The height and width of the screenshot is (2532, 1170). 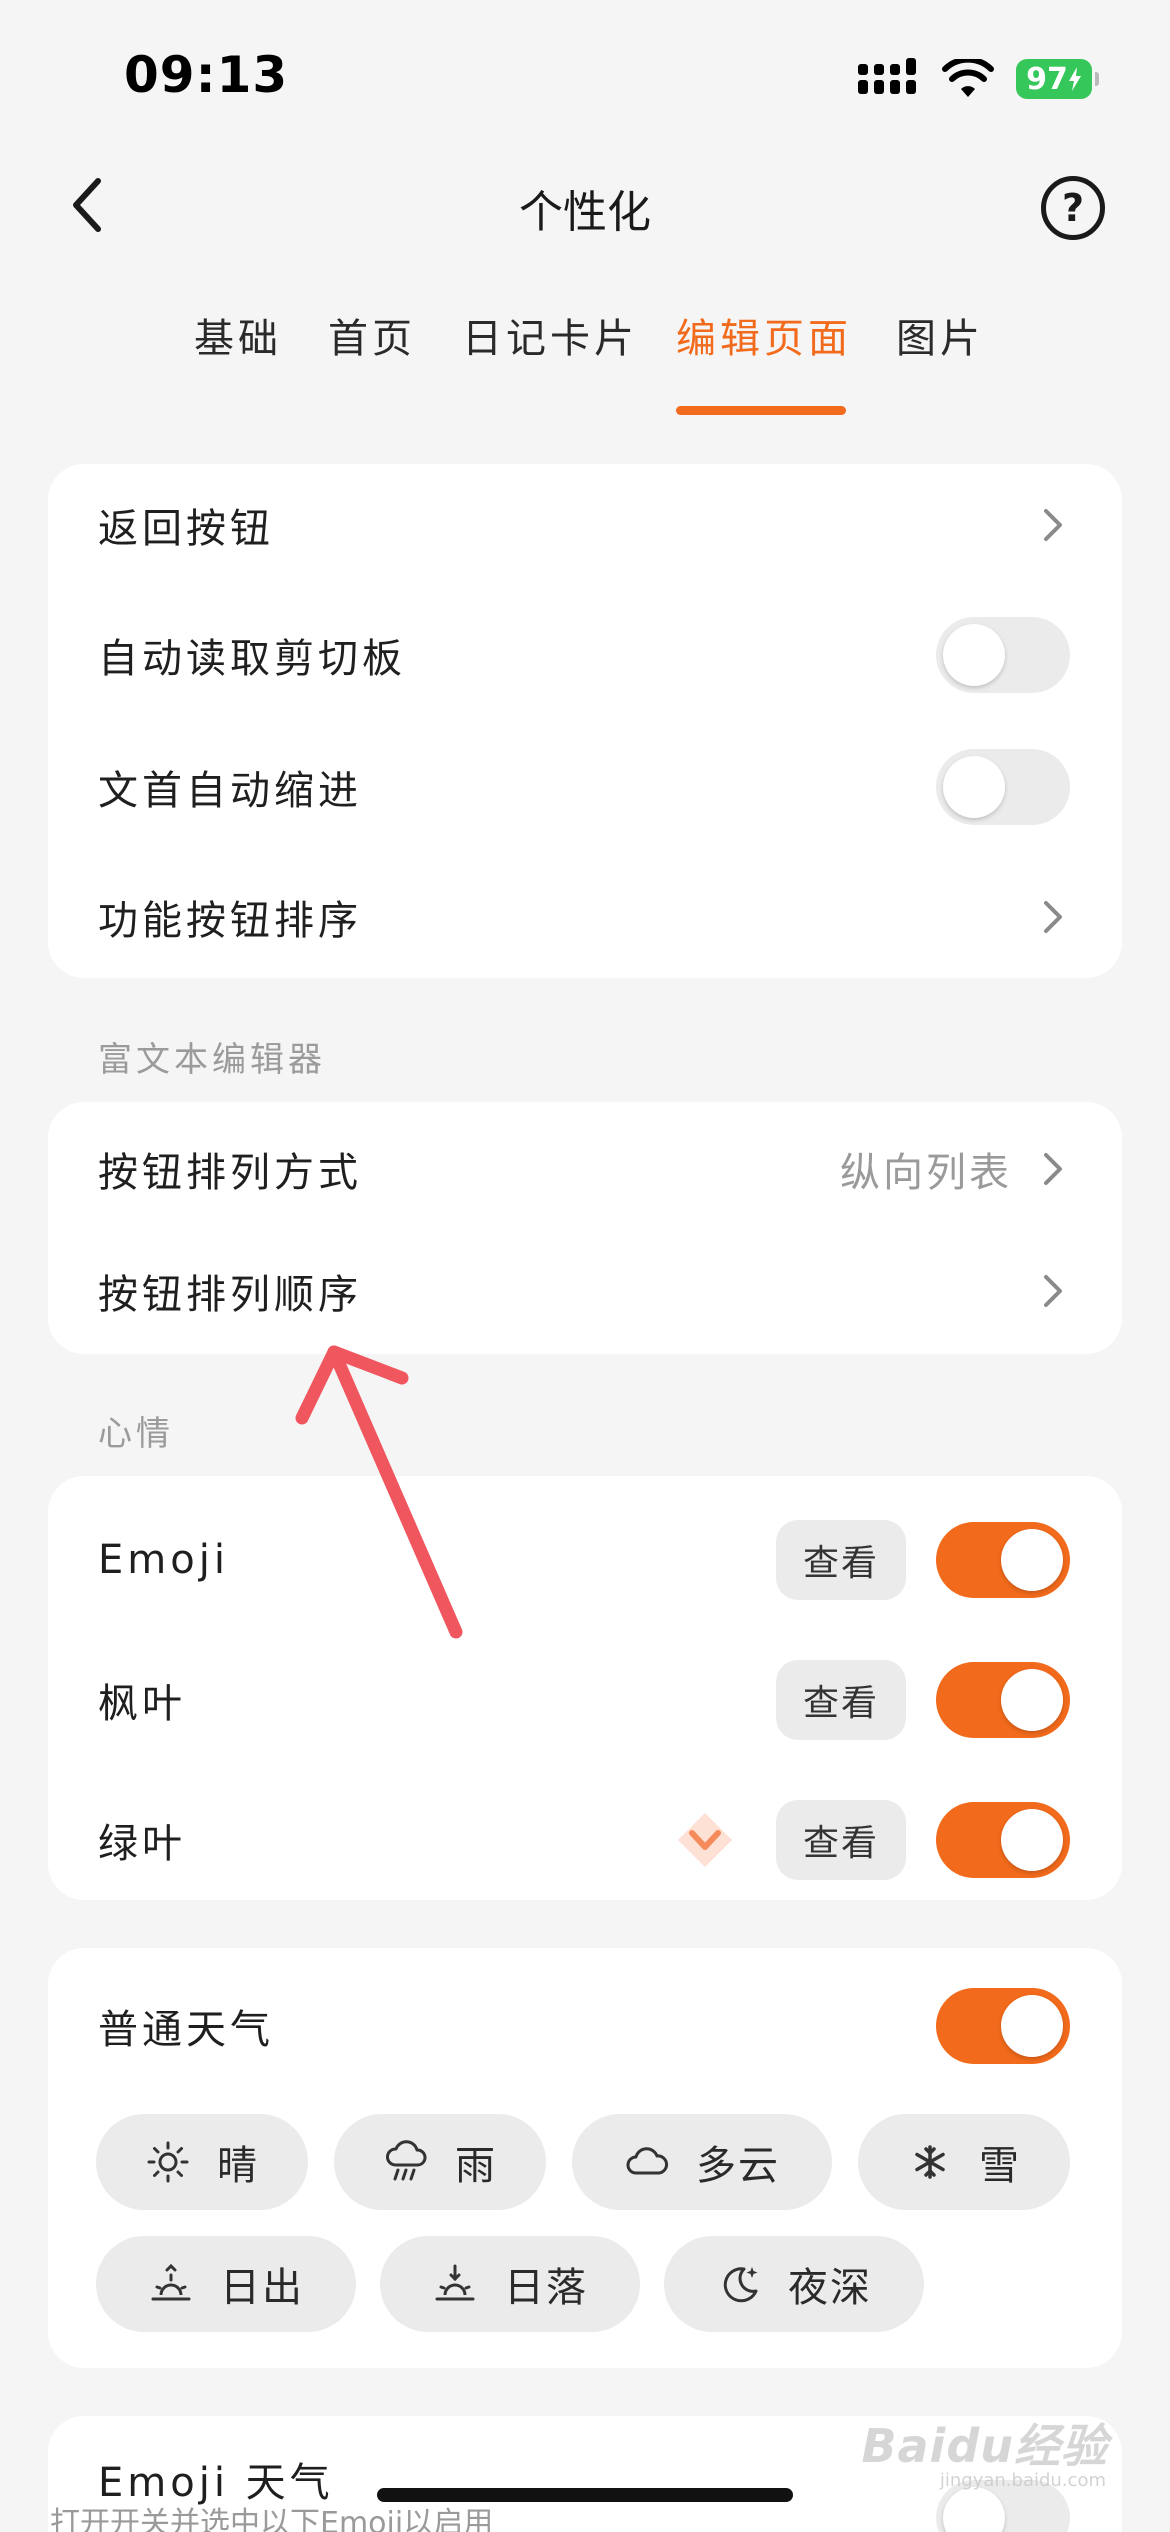 What do you see at coordinates (230, 1295) in the screenshot?
I see `button-order-label: 按钮排列顺序` at bounding box center [230, 1295].